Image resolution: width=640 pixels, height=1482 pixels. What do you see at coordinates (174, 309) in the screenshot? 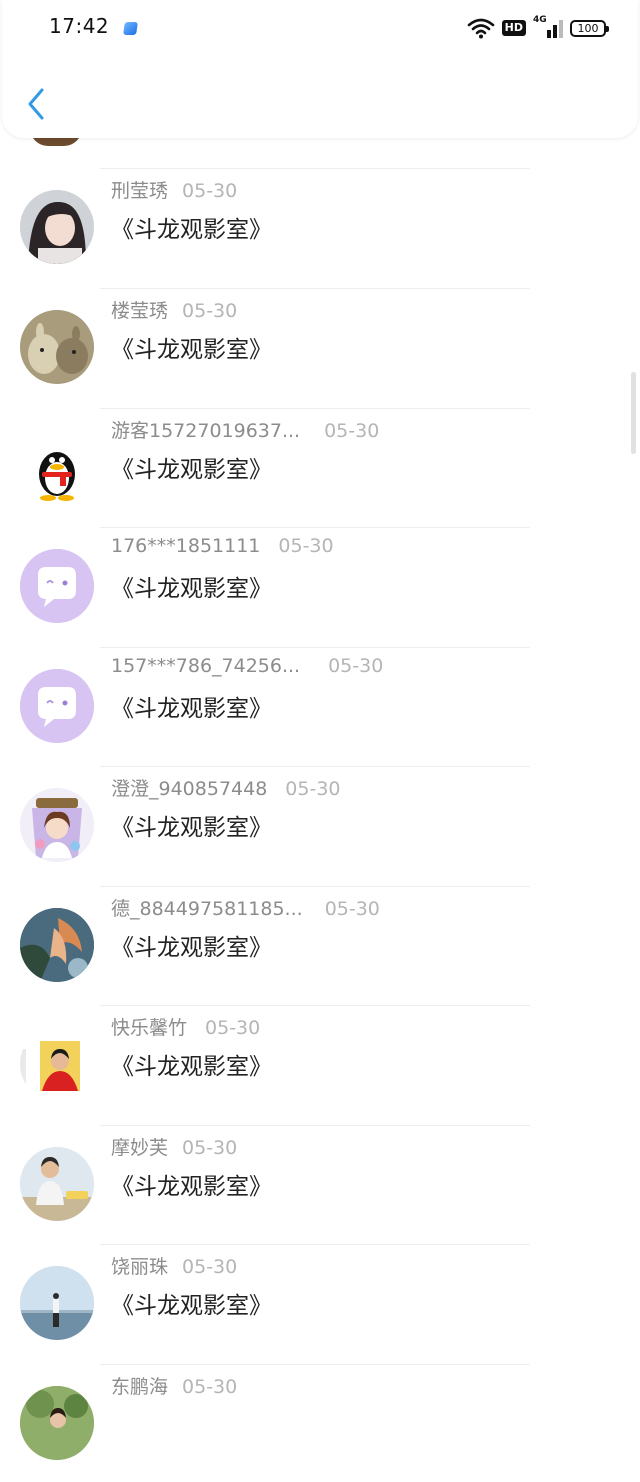
I see `member-meta: 楼莹琇 05-30` at bounding box center [174, 309].